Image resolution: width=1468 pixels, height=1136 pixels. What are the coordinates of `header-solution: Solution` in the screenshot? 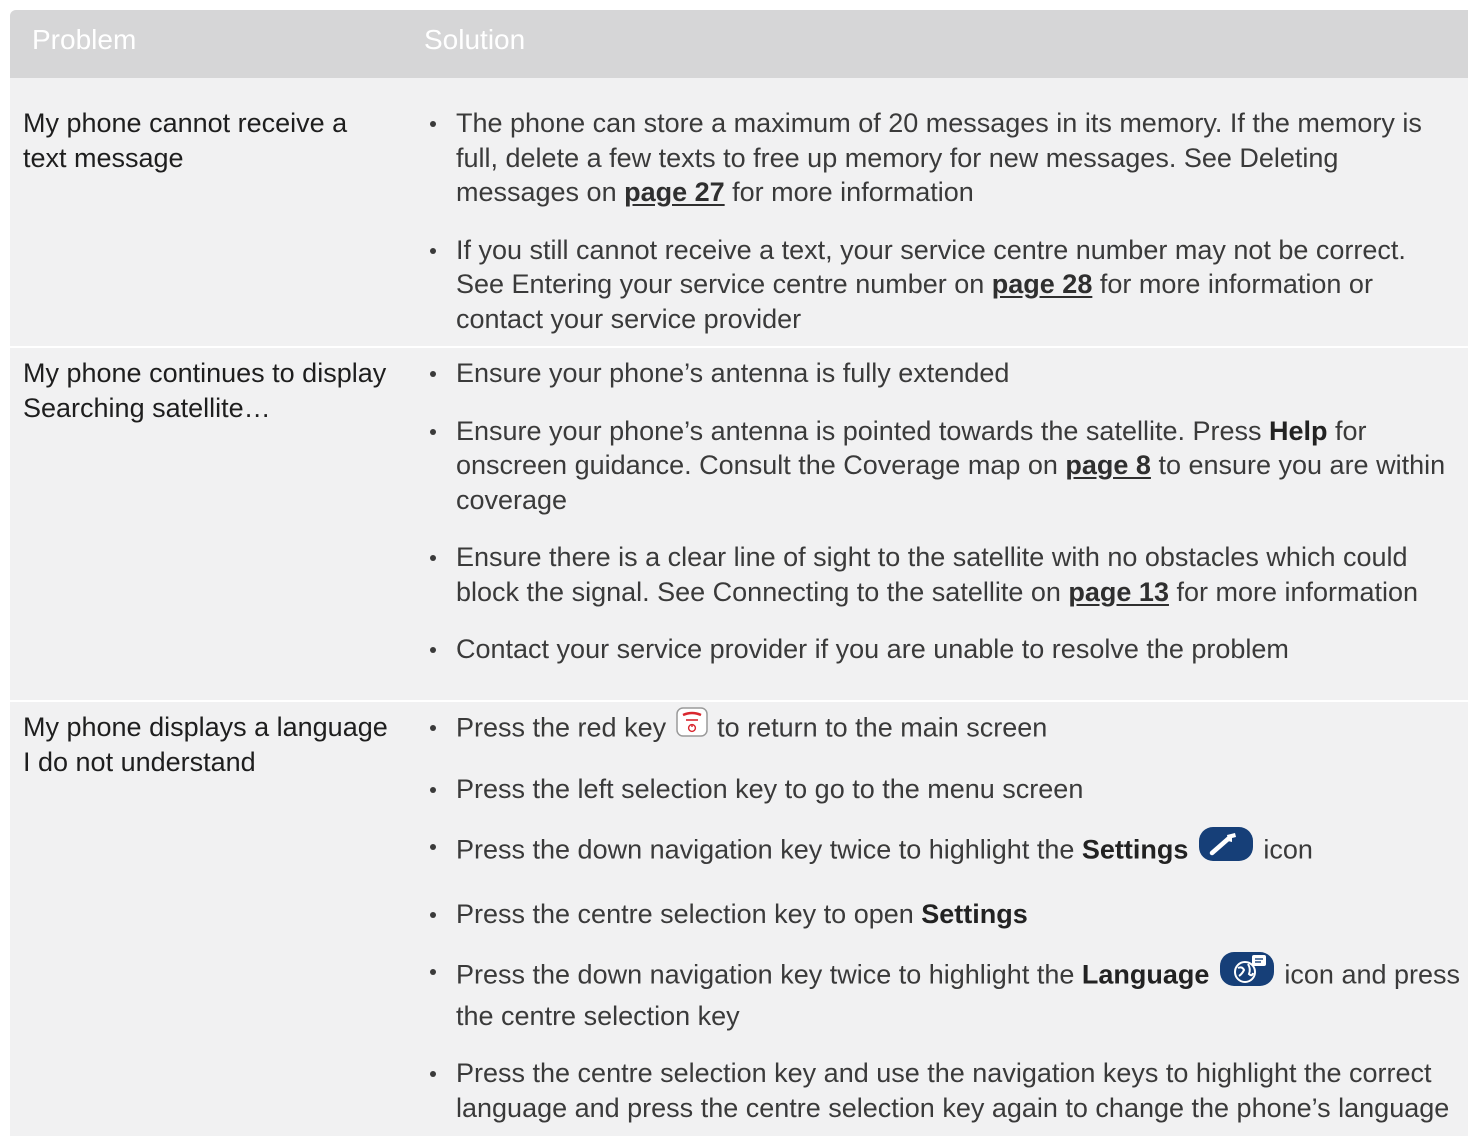 It's located at (475, 39).